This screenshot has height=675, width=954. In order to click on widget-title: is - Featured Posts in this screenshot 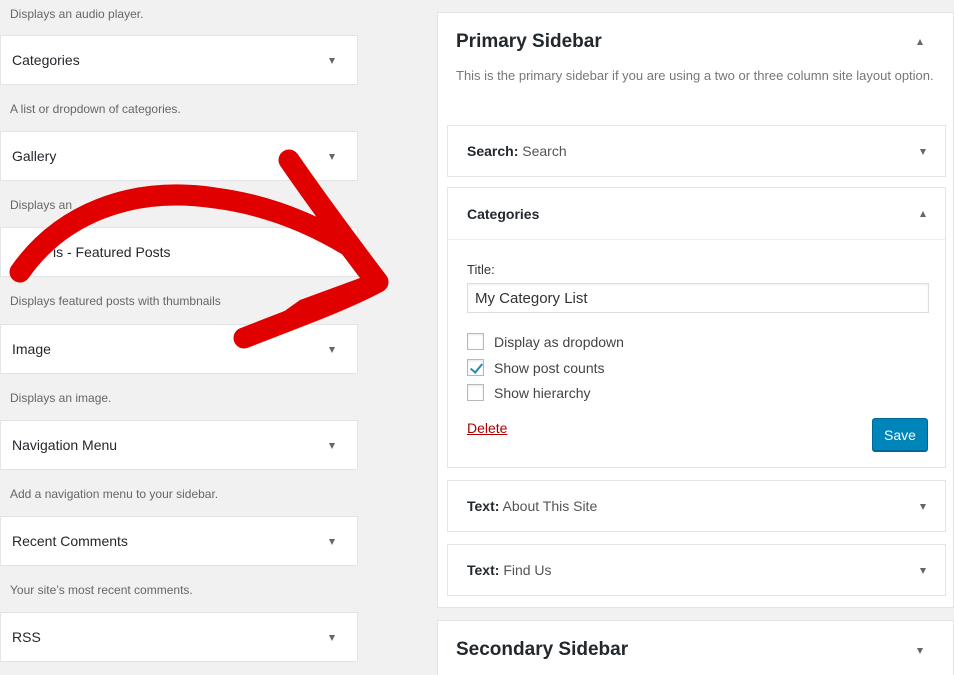, I will do `click(112, 252)`.